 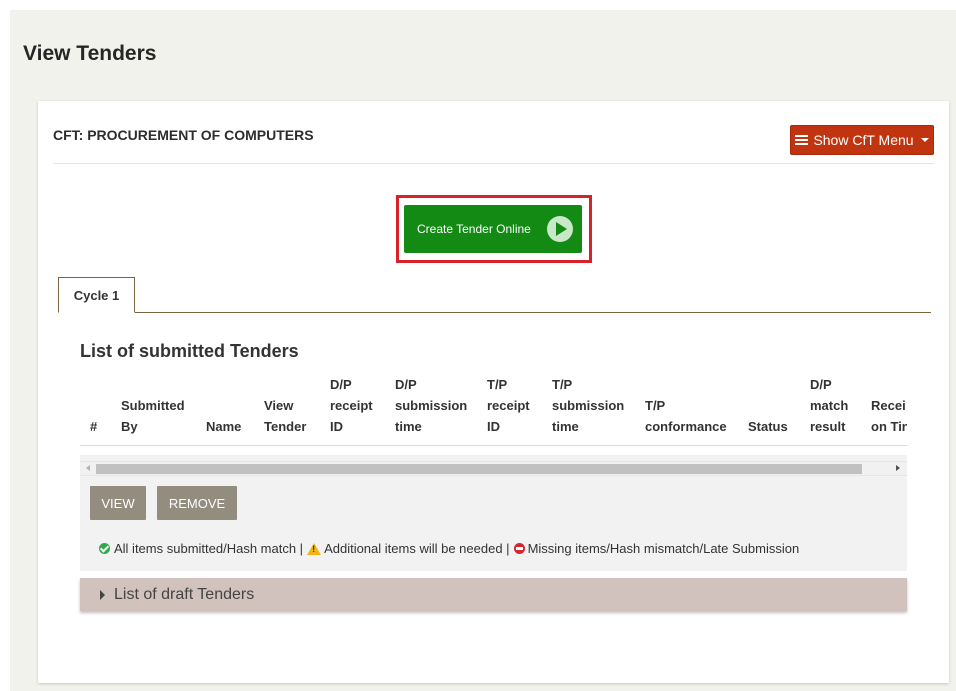 I want to click on submitted-tenders-title: List of submitted Tenders, so click(x=189, y=351).